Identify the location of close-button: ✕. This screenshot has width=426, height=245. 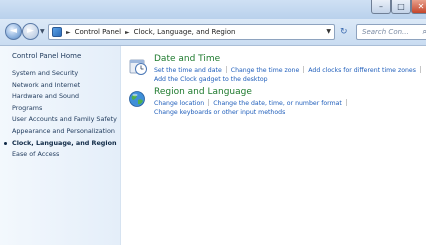
(418, 7).